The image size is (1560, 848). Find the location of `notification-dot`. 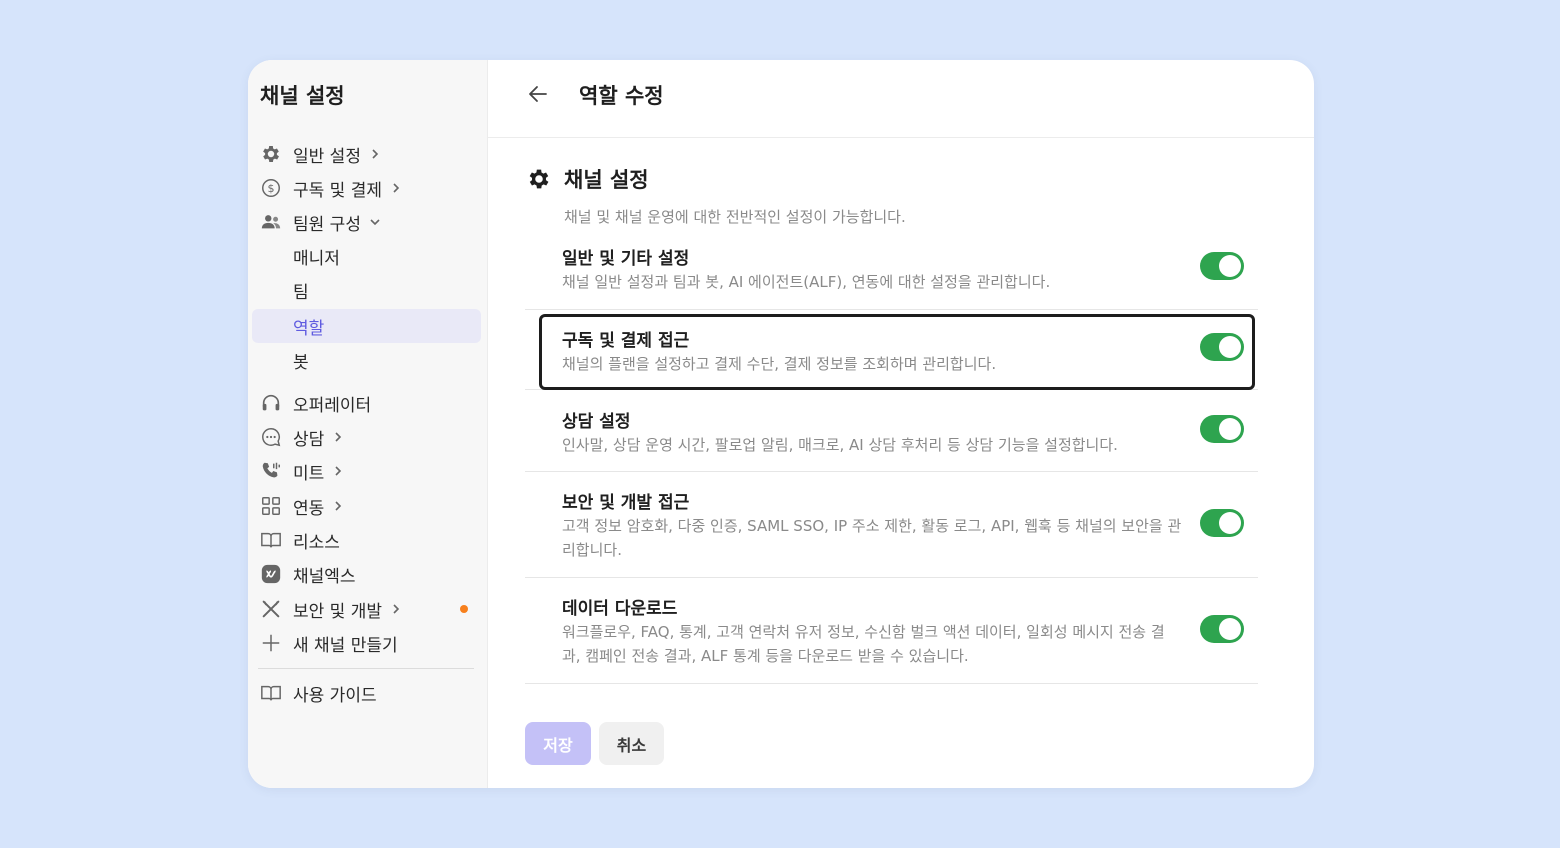

notification-dot is located at coordinates (464, 609).